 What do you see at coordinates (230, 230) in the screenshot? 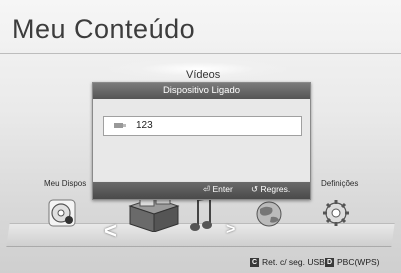
I see `arrow-right-icon: >` at bounding box center [230, 230].